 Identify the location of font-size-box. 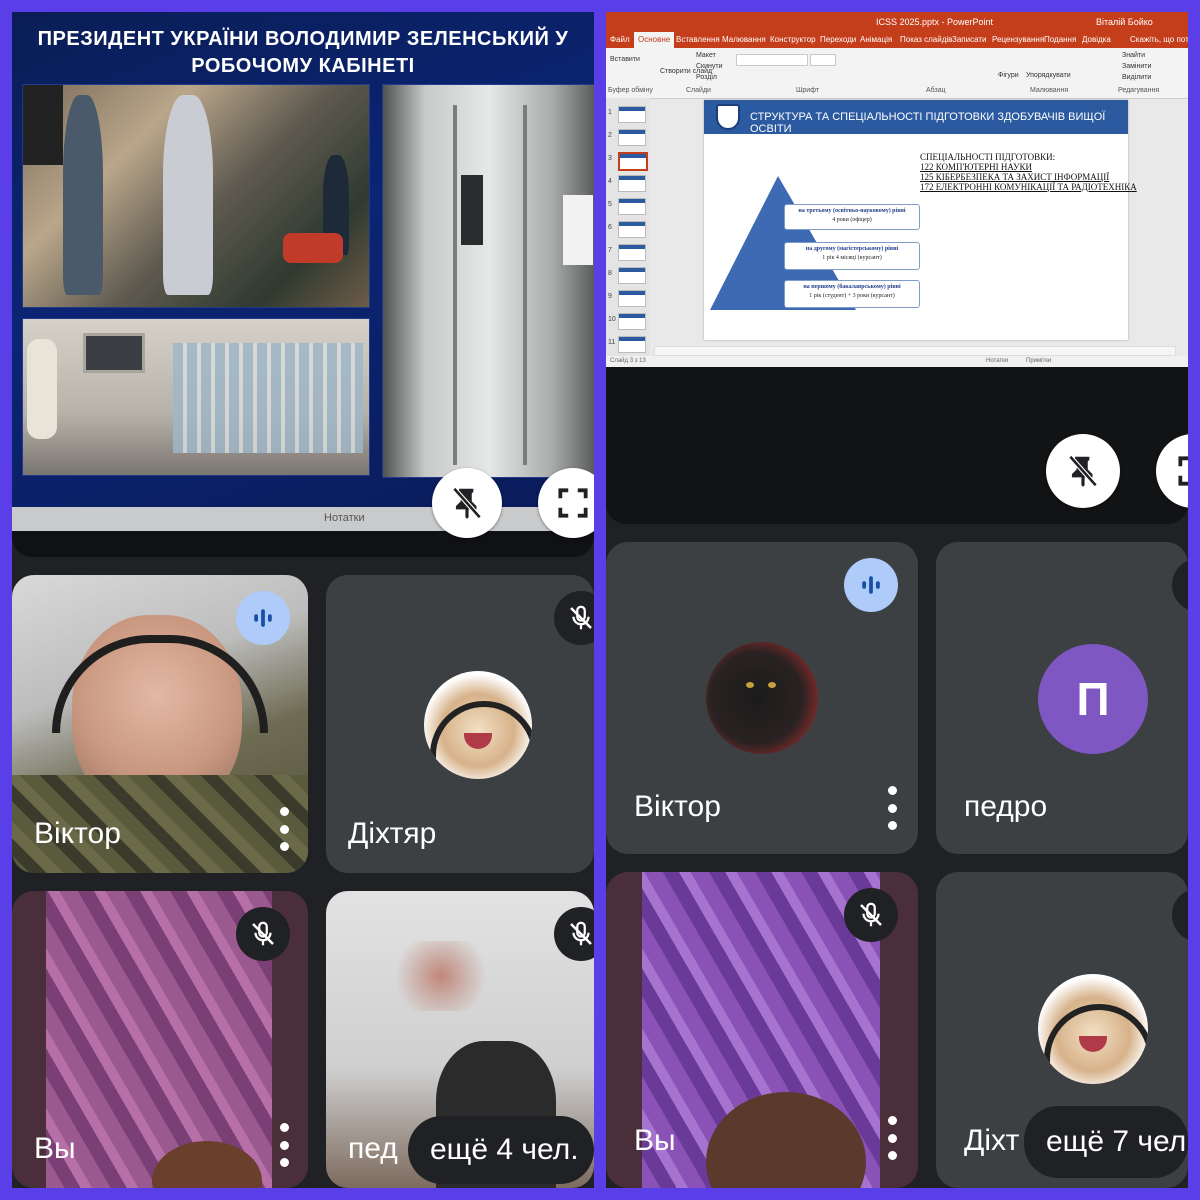
(823, 60).